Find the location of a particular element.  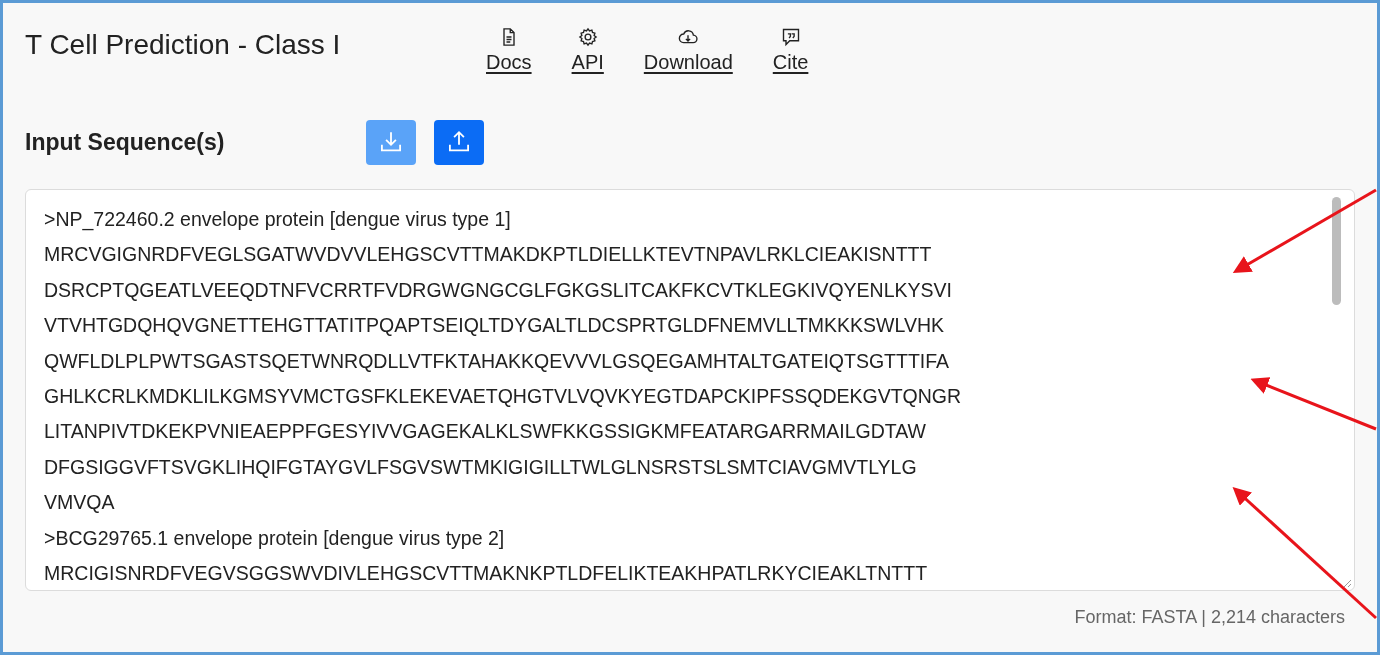

nav-link: Download is located at coordinates (688, 62).